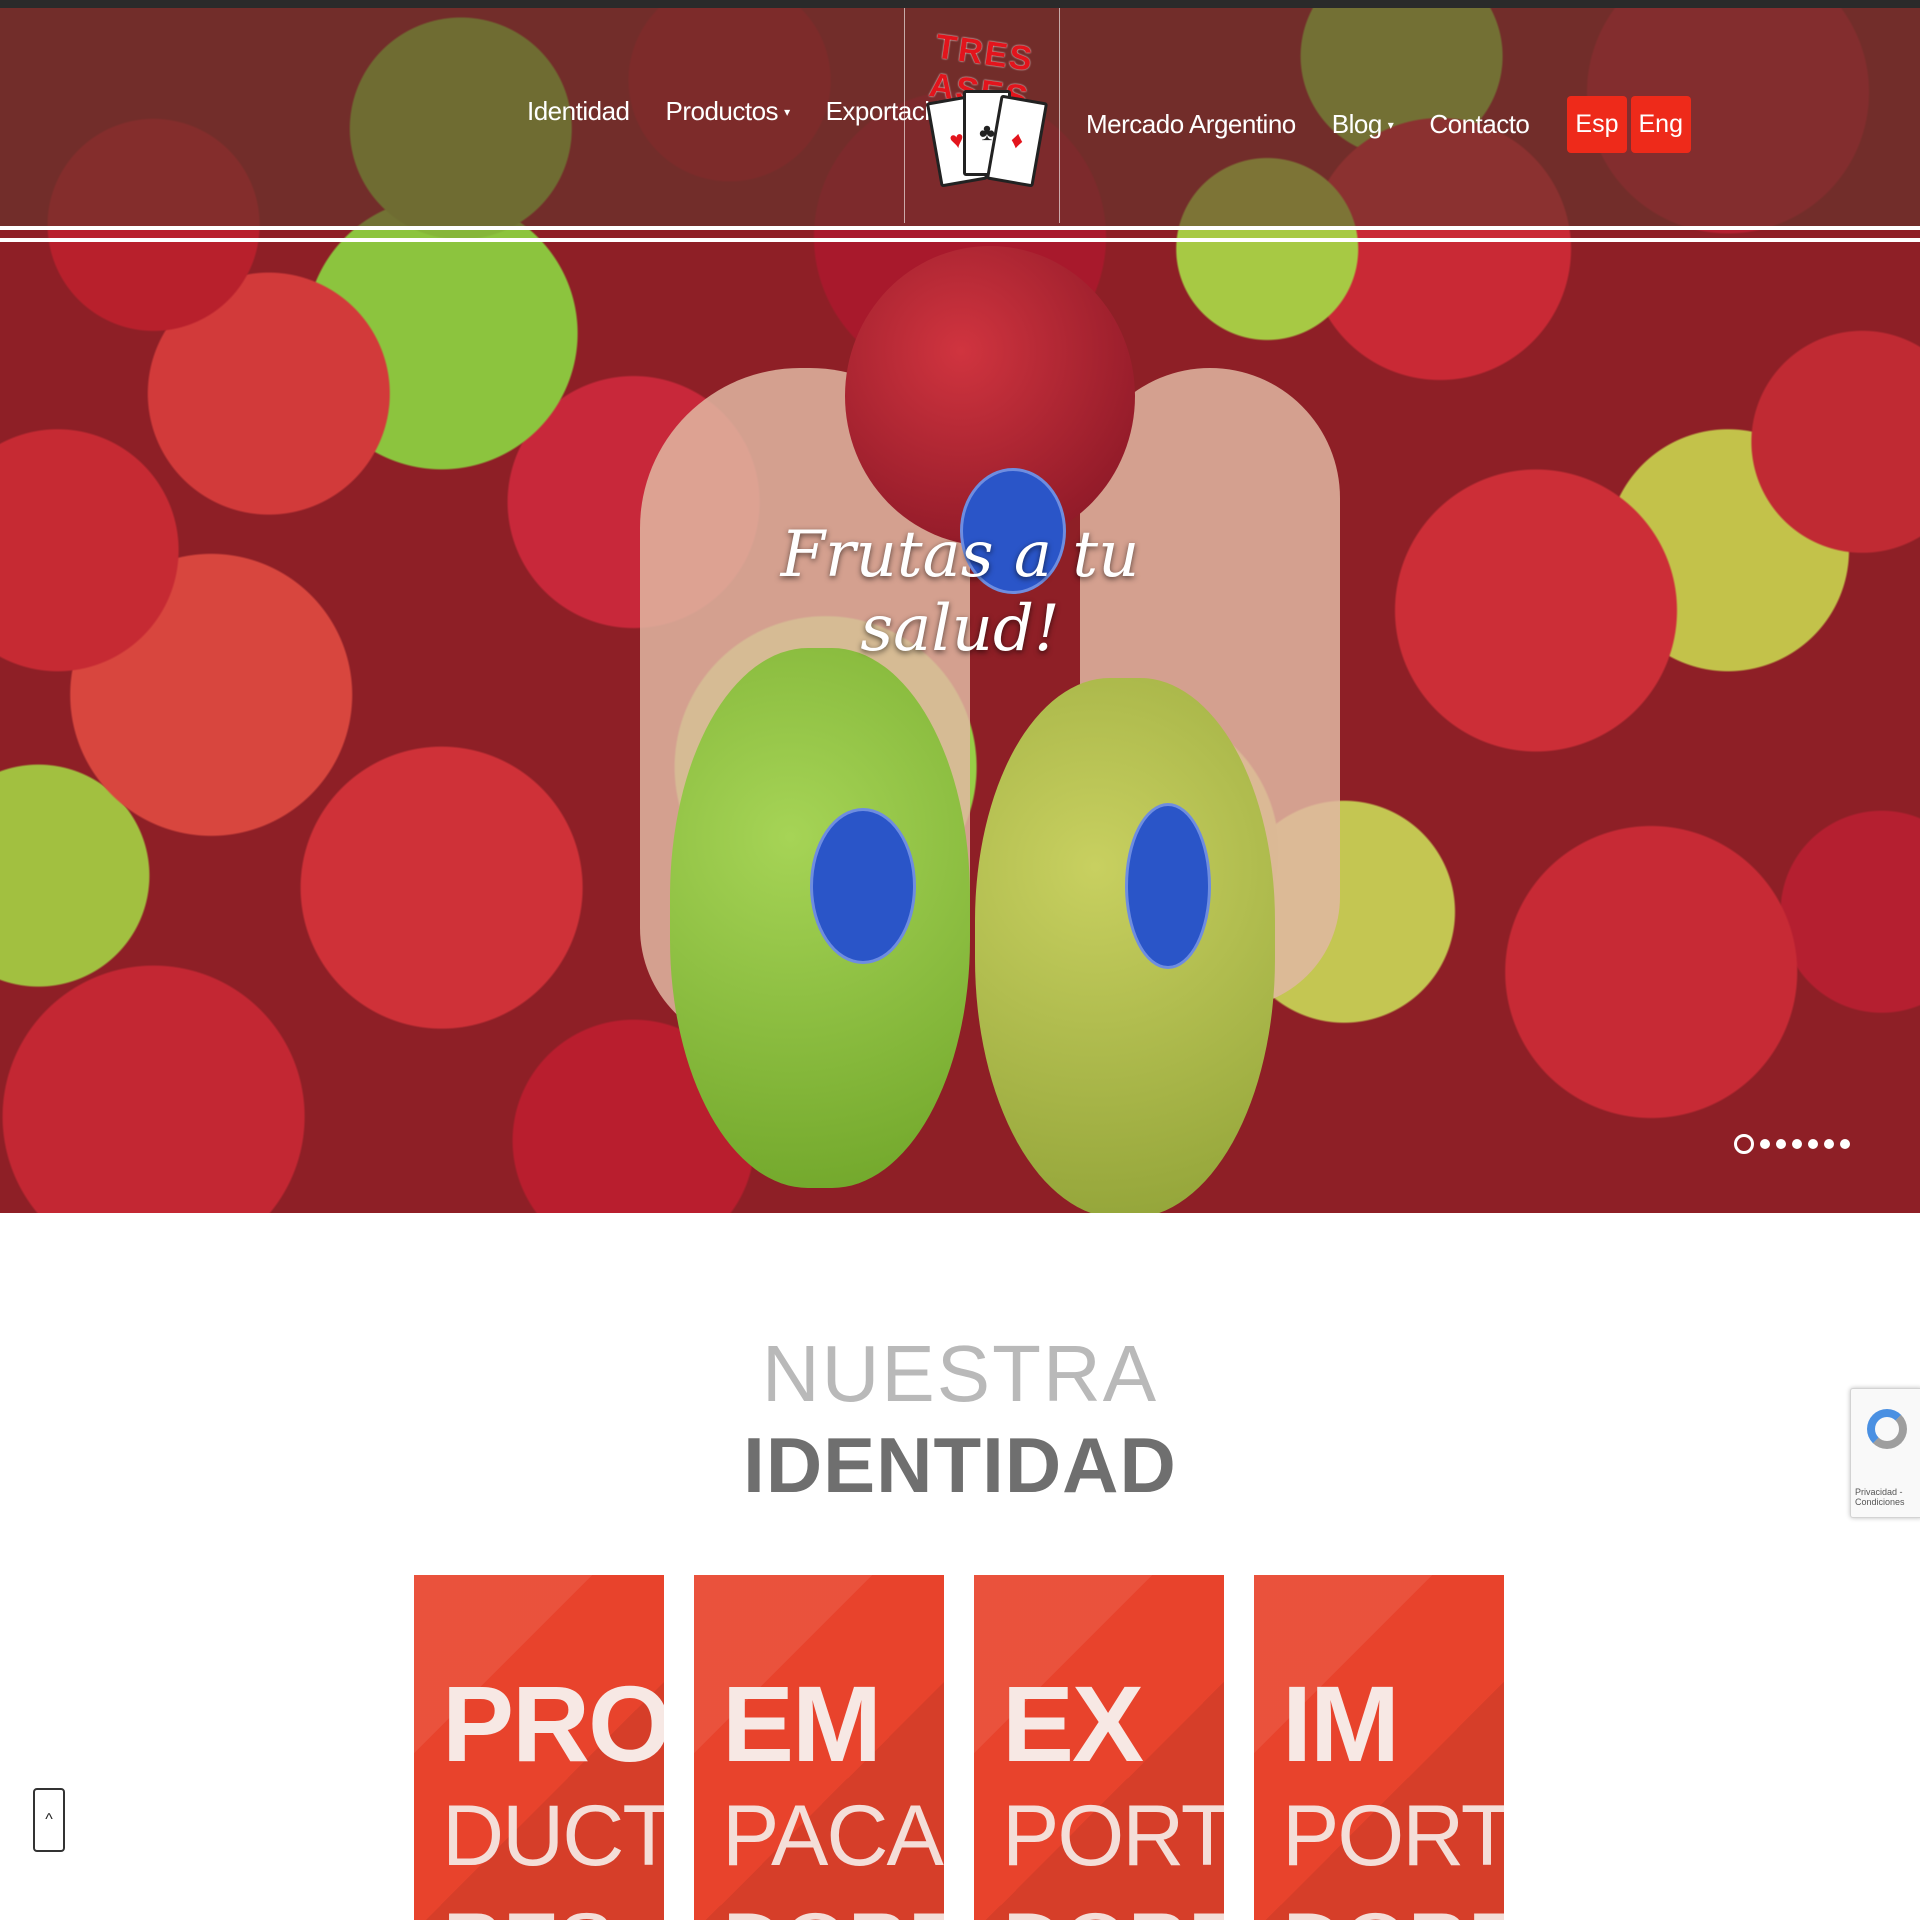 Image resolution: width=1920 pixels, height=1920 pixels. Describe the element at coordinates (802, 1723) in the screenshot. I see `tile-label-top: EM` at that location.